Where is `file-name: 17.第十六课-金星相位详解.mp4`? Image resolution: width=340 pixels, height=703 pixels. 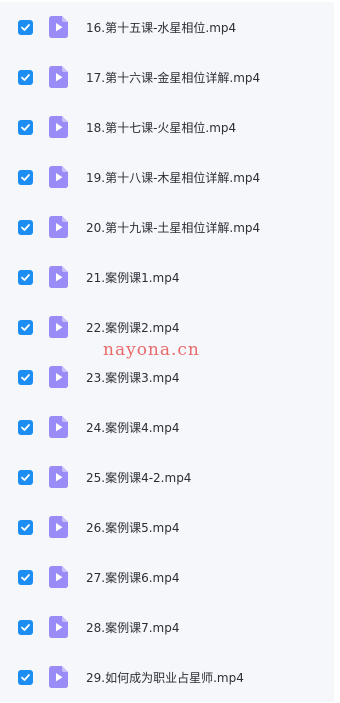
file-name: 17.第十六课-金星相位详解.mp4 is located at coordinates (173, 77).